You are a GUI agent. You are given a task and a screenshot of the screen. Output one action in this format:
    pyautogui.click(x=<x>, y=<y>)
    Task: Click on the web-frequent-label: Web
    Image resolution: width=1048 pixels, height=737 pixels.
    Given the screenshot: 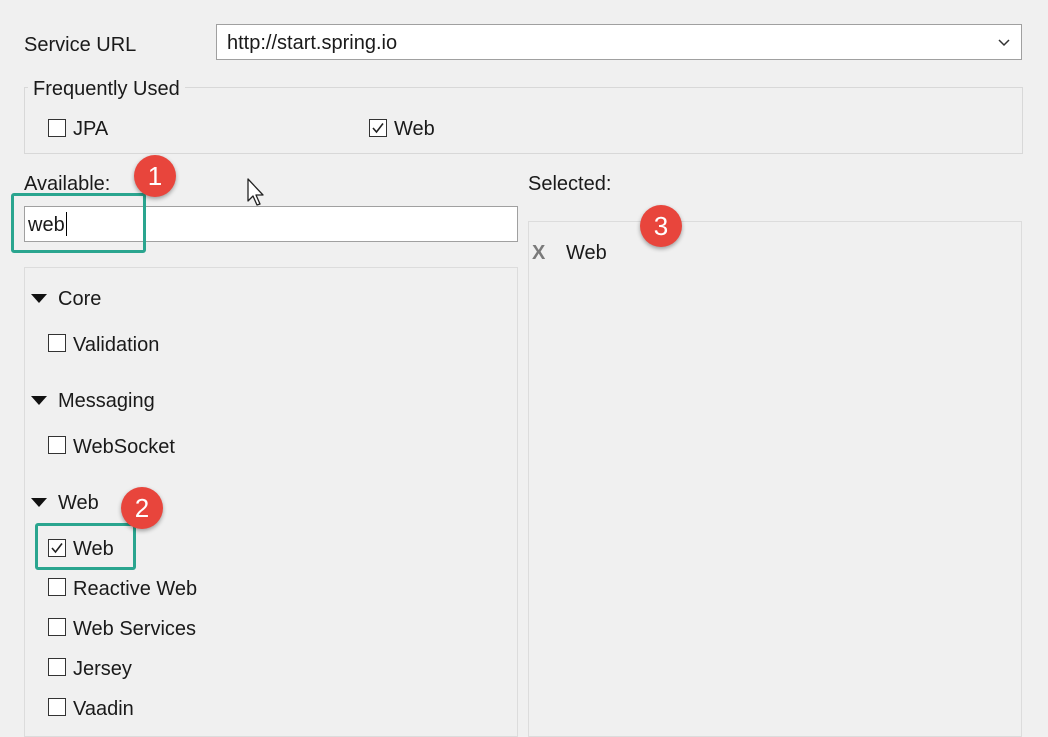 What is the action you would take?
    pyautogui.click(x=414, y=129)
    